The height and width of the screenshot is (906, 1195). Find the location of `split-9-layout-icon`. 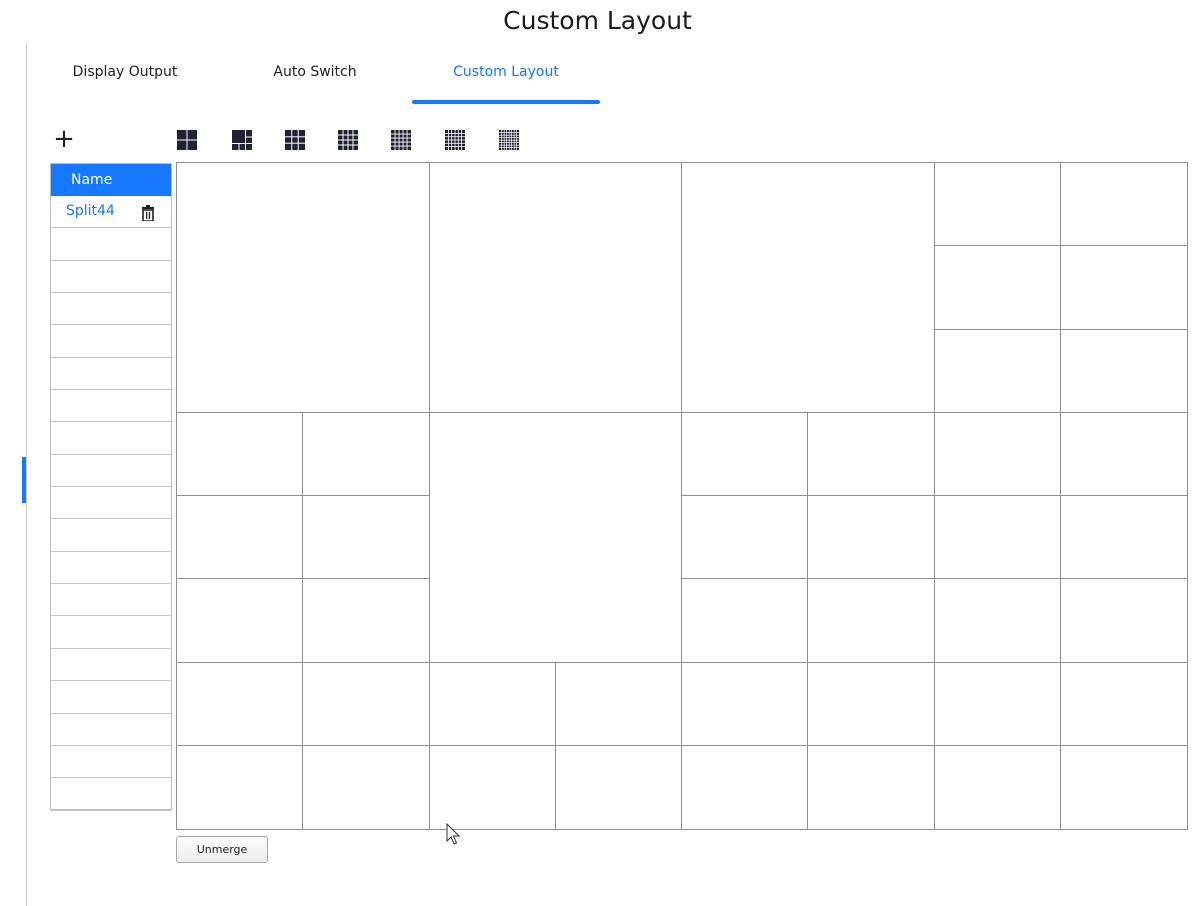

split-9-layout-icon is located at coordinates (295, 140).